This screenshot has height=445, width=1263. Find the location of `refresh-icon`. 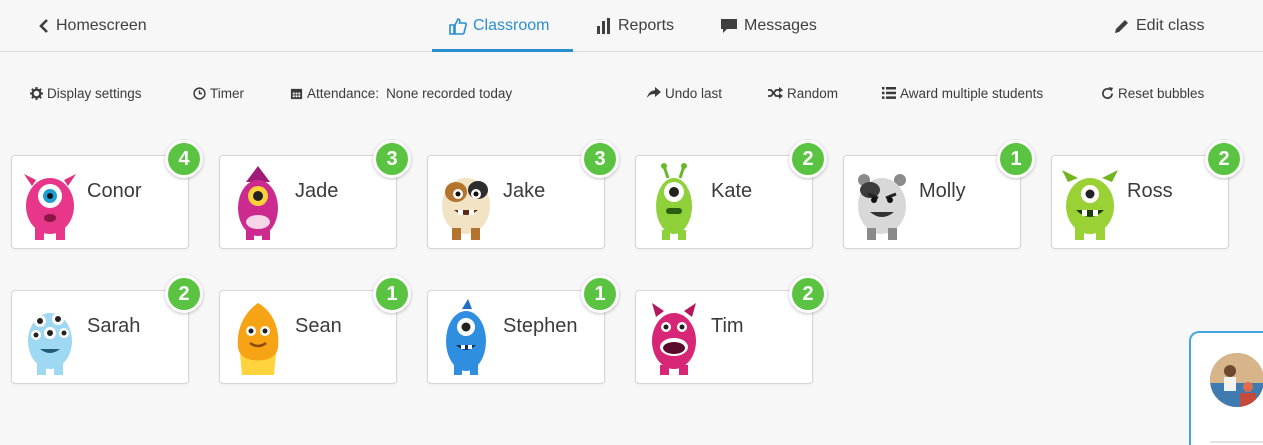

refresh-icon is located at coordinates (1108, 92).